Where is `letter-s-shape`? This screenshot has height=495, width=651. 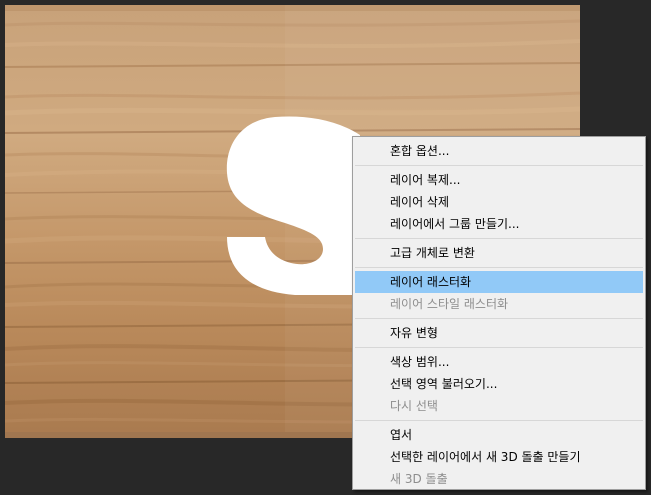
letter-s-shape is located at coordinates (293, 205).